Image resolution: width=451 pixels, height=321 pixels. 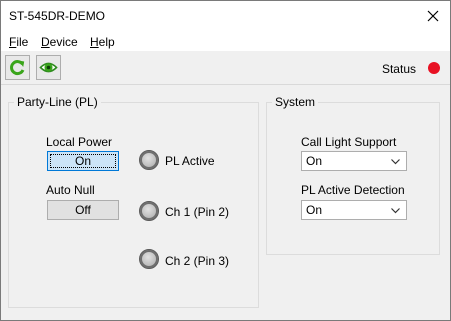 What do you see at coordinates (149, 211) in the screenshot?
I see `ch1-led` at bounding box center [149, 211].